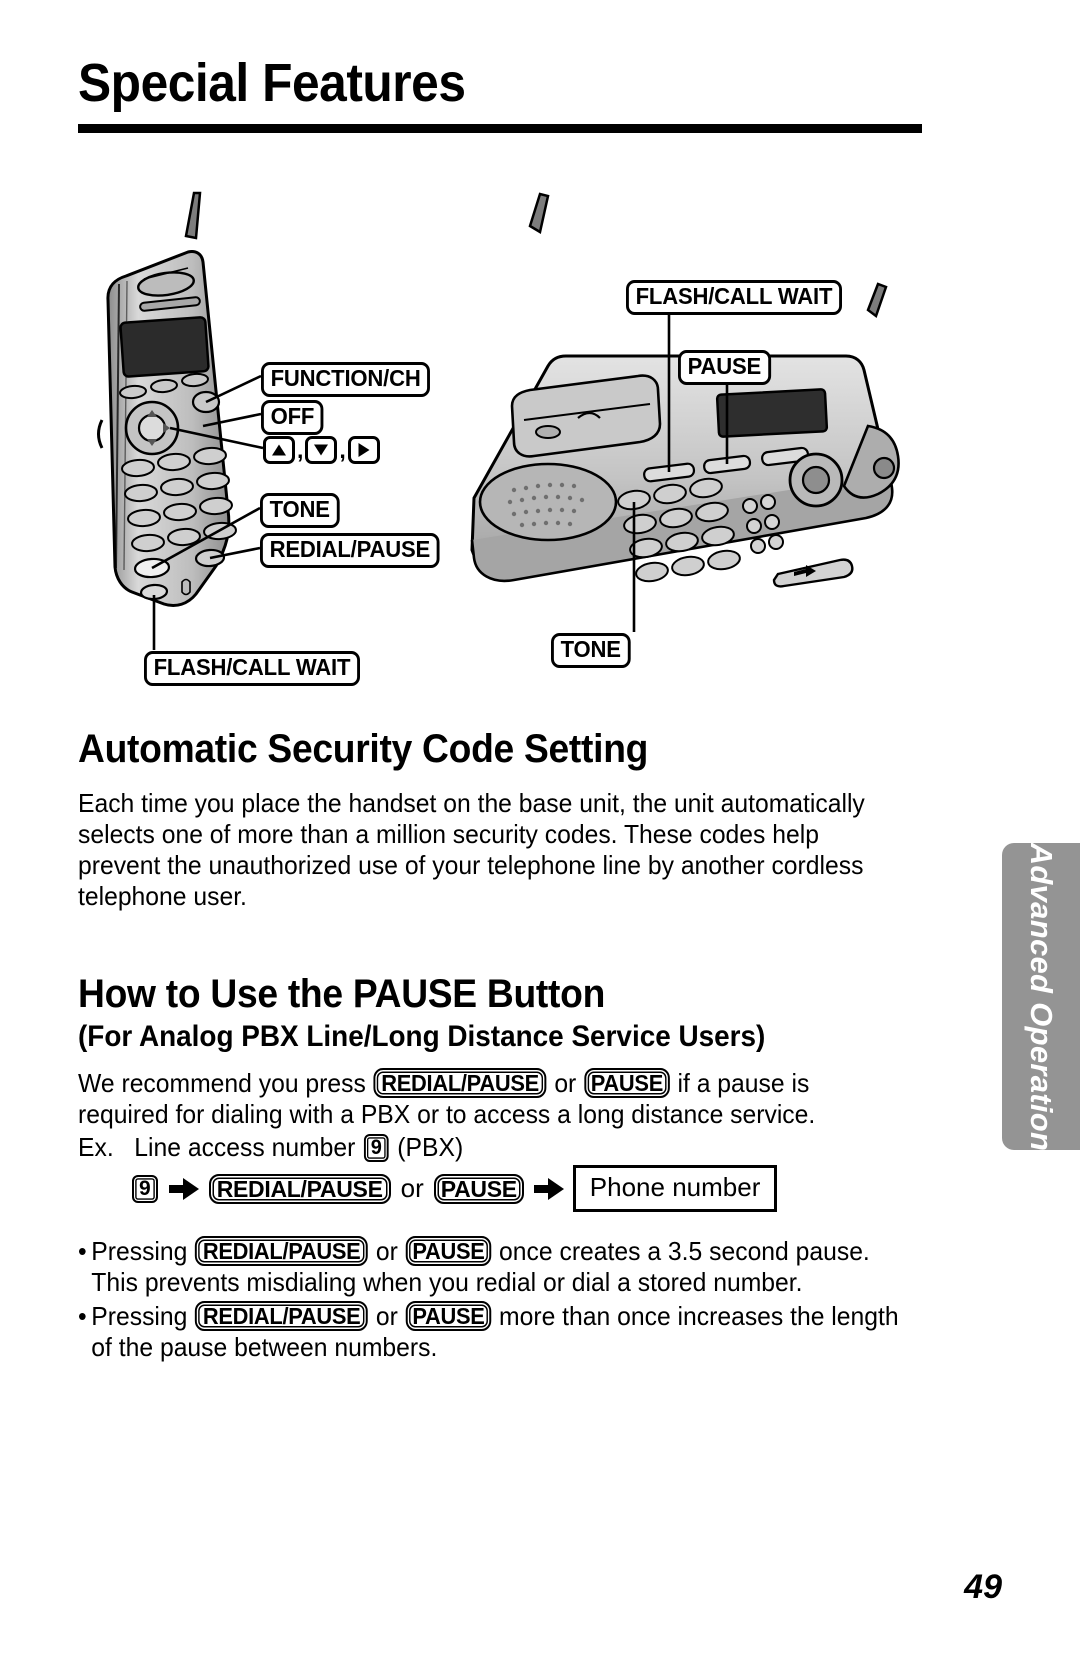  I want to click on nav-sep-1: ,, so click(300, 449).